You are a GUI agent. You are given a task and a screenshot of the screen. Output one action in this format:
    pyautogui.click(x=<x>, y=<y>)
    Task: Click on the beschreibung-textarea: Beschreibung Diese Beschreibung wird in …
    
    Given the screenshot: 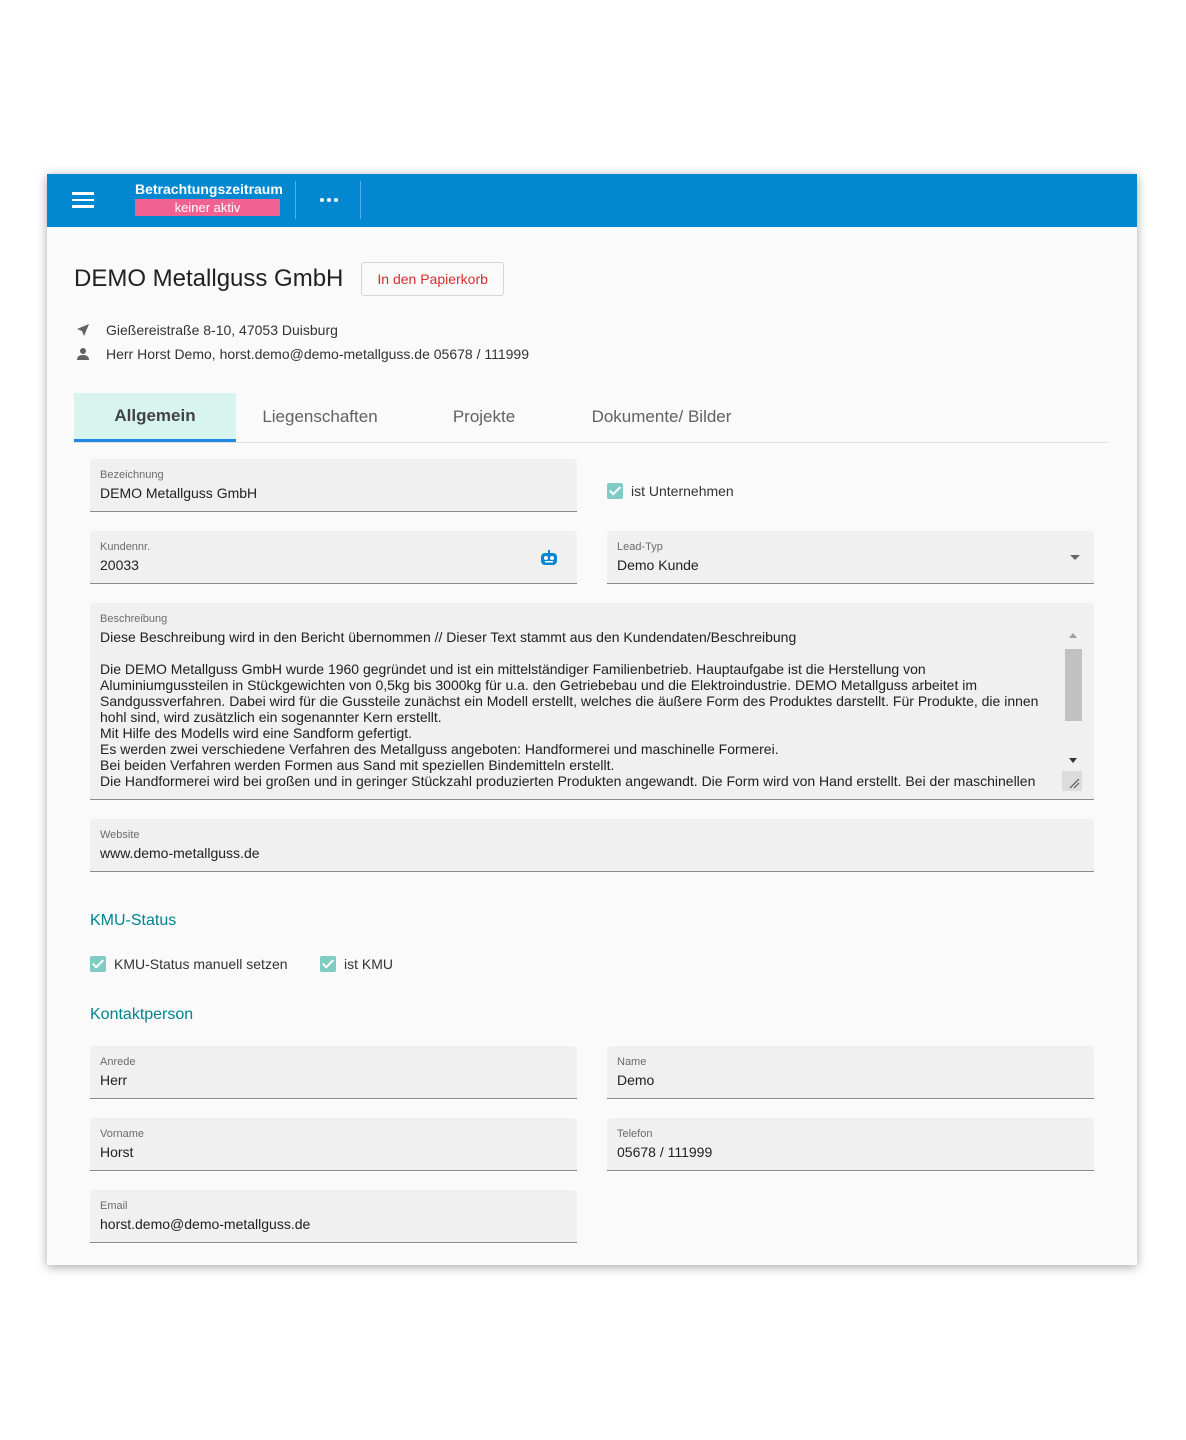 What is the action you would take?
    pyautogui.click(x=592, y=701)
    